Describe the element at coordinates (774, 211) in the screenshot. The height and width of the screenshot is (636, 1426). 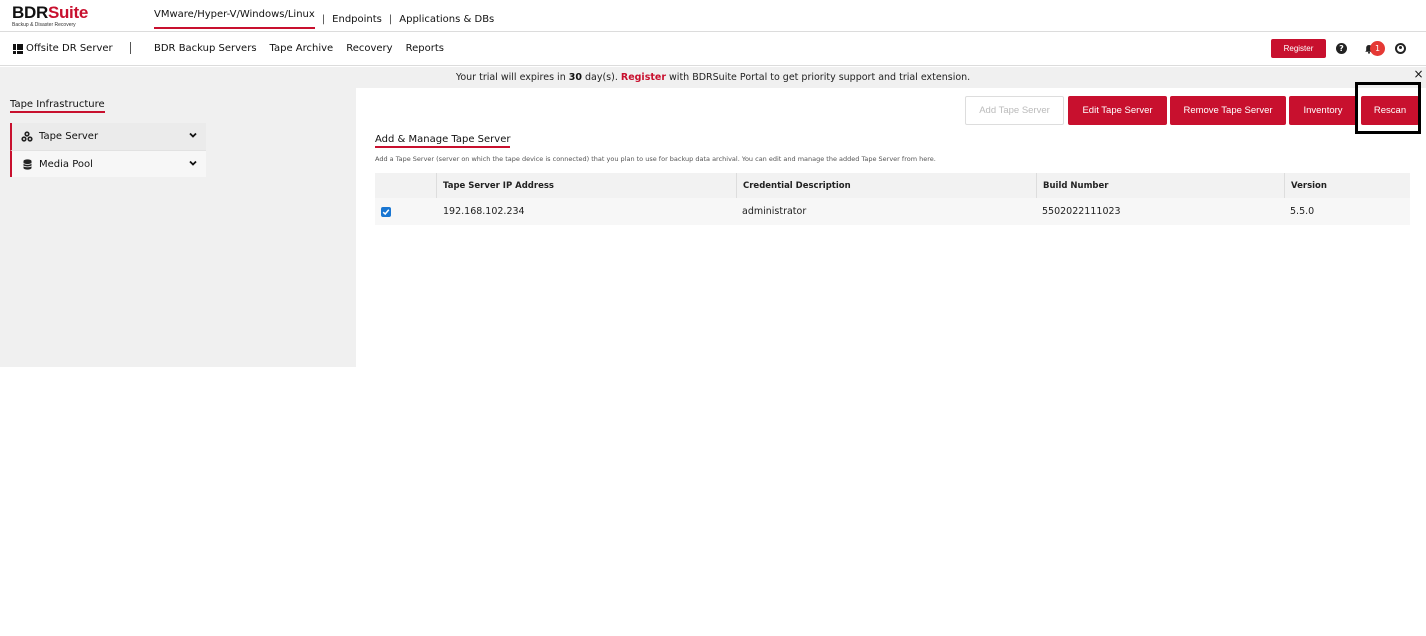
I see `cell-credential: administrator` at that location.